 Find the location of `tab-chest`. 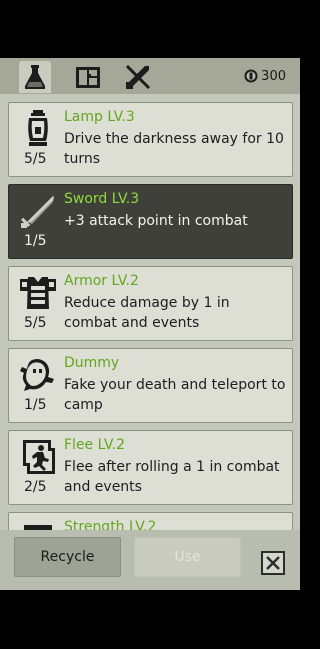

tab-chest is located at coordinates (88, 77).